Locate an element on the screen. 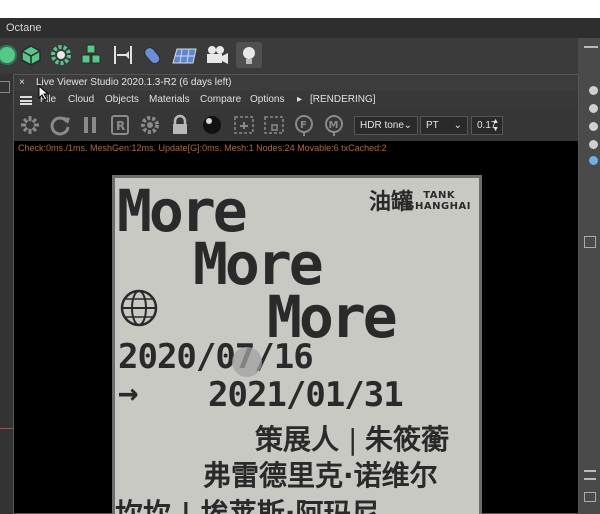 The image size is (600, 514). app-title: Octane is located at coordinates (24, 28).